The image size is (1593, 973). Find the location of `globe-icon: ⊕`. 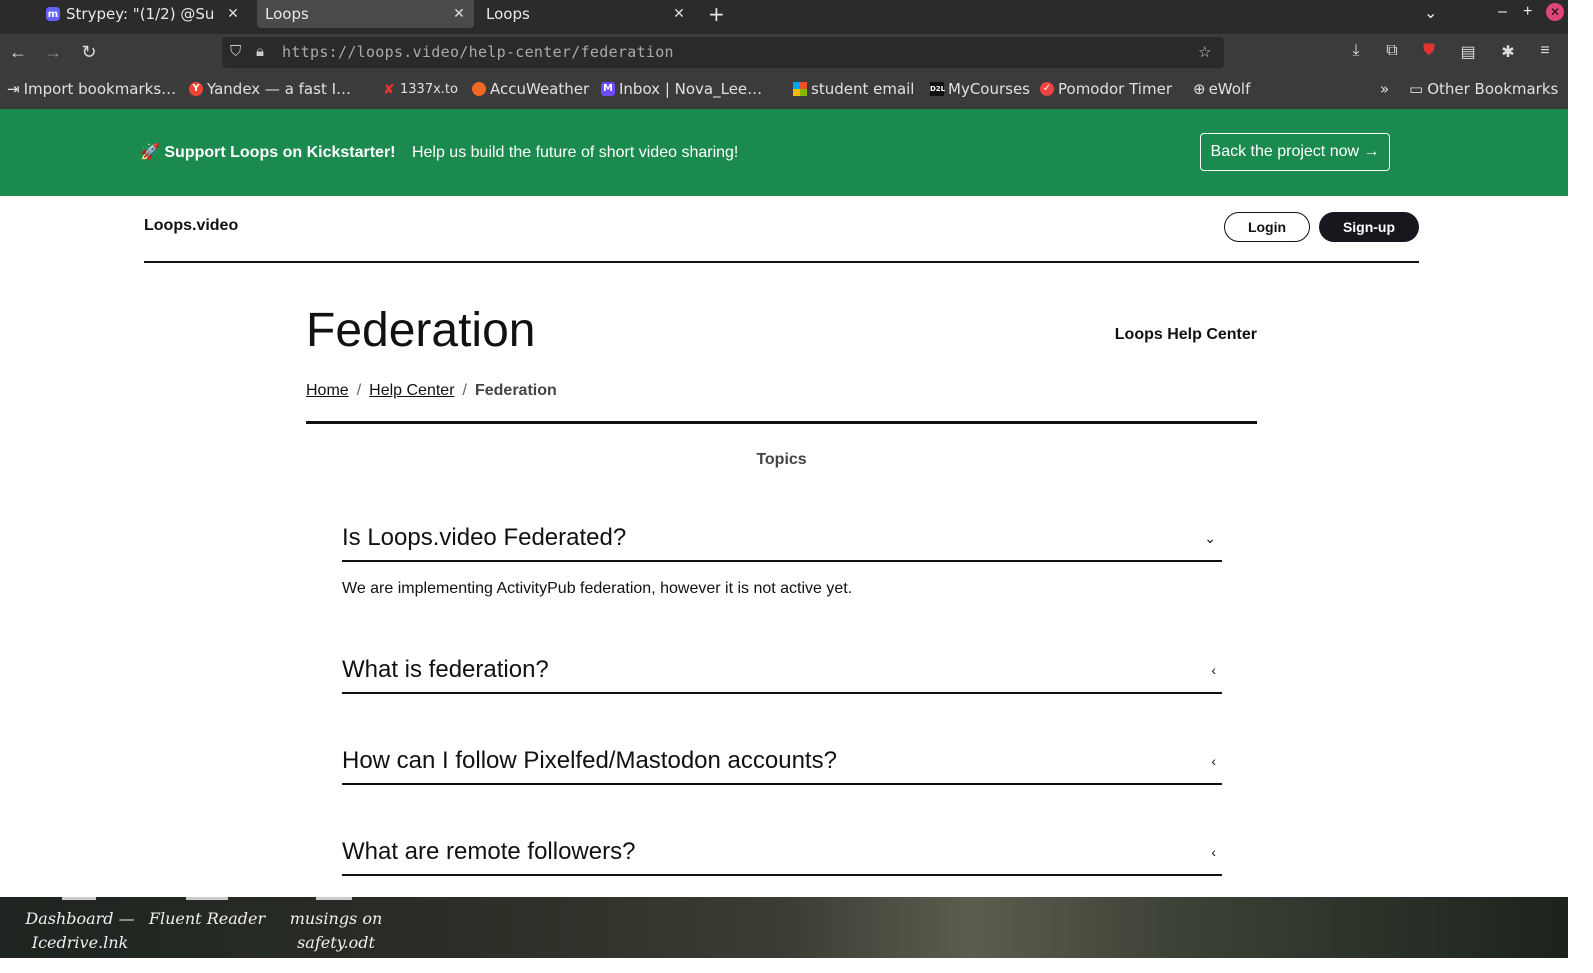

globe-icon: ⊕ is located at coordinates (1199, 89).